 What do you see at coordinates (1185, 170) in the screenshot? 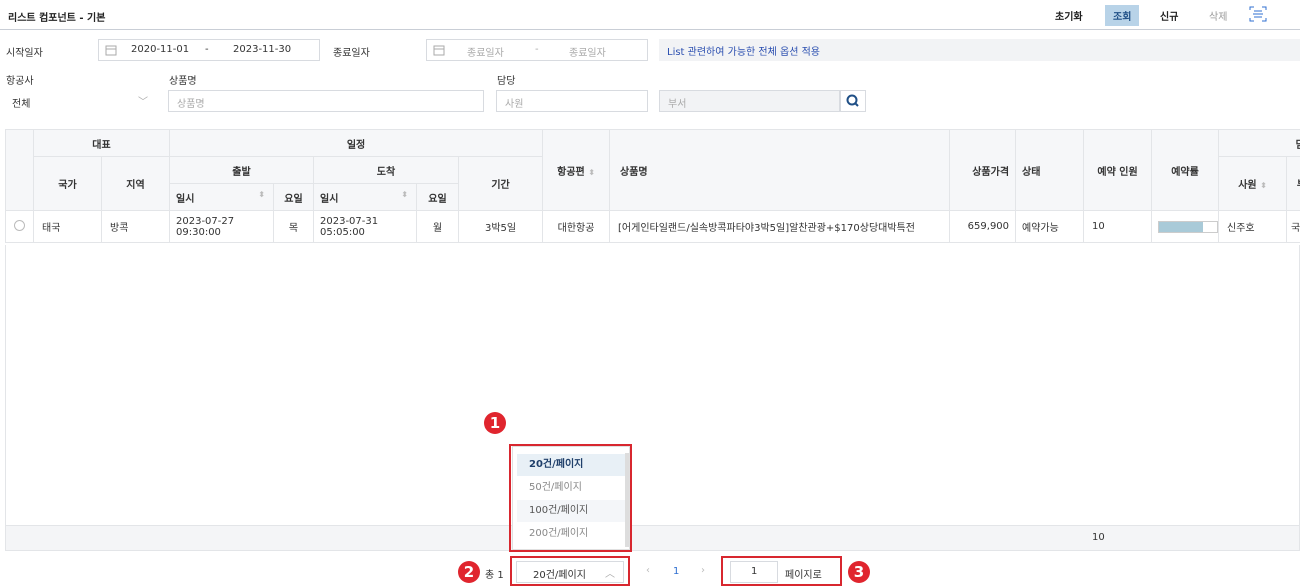
I see `header-rate: 예약률` at bounding box center [1185, 170].